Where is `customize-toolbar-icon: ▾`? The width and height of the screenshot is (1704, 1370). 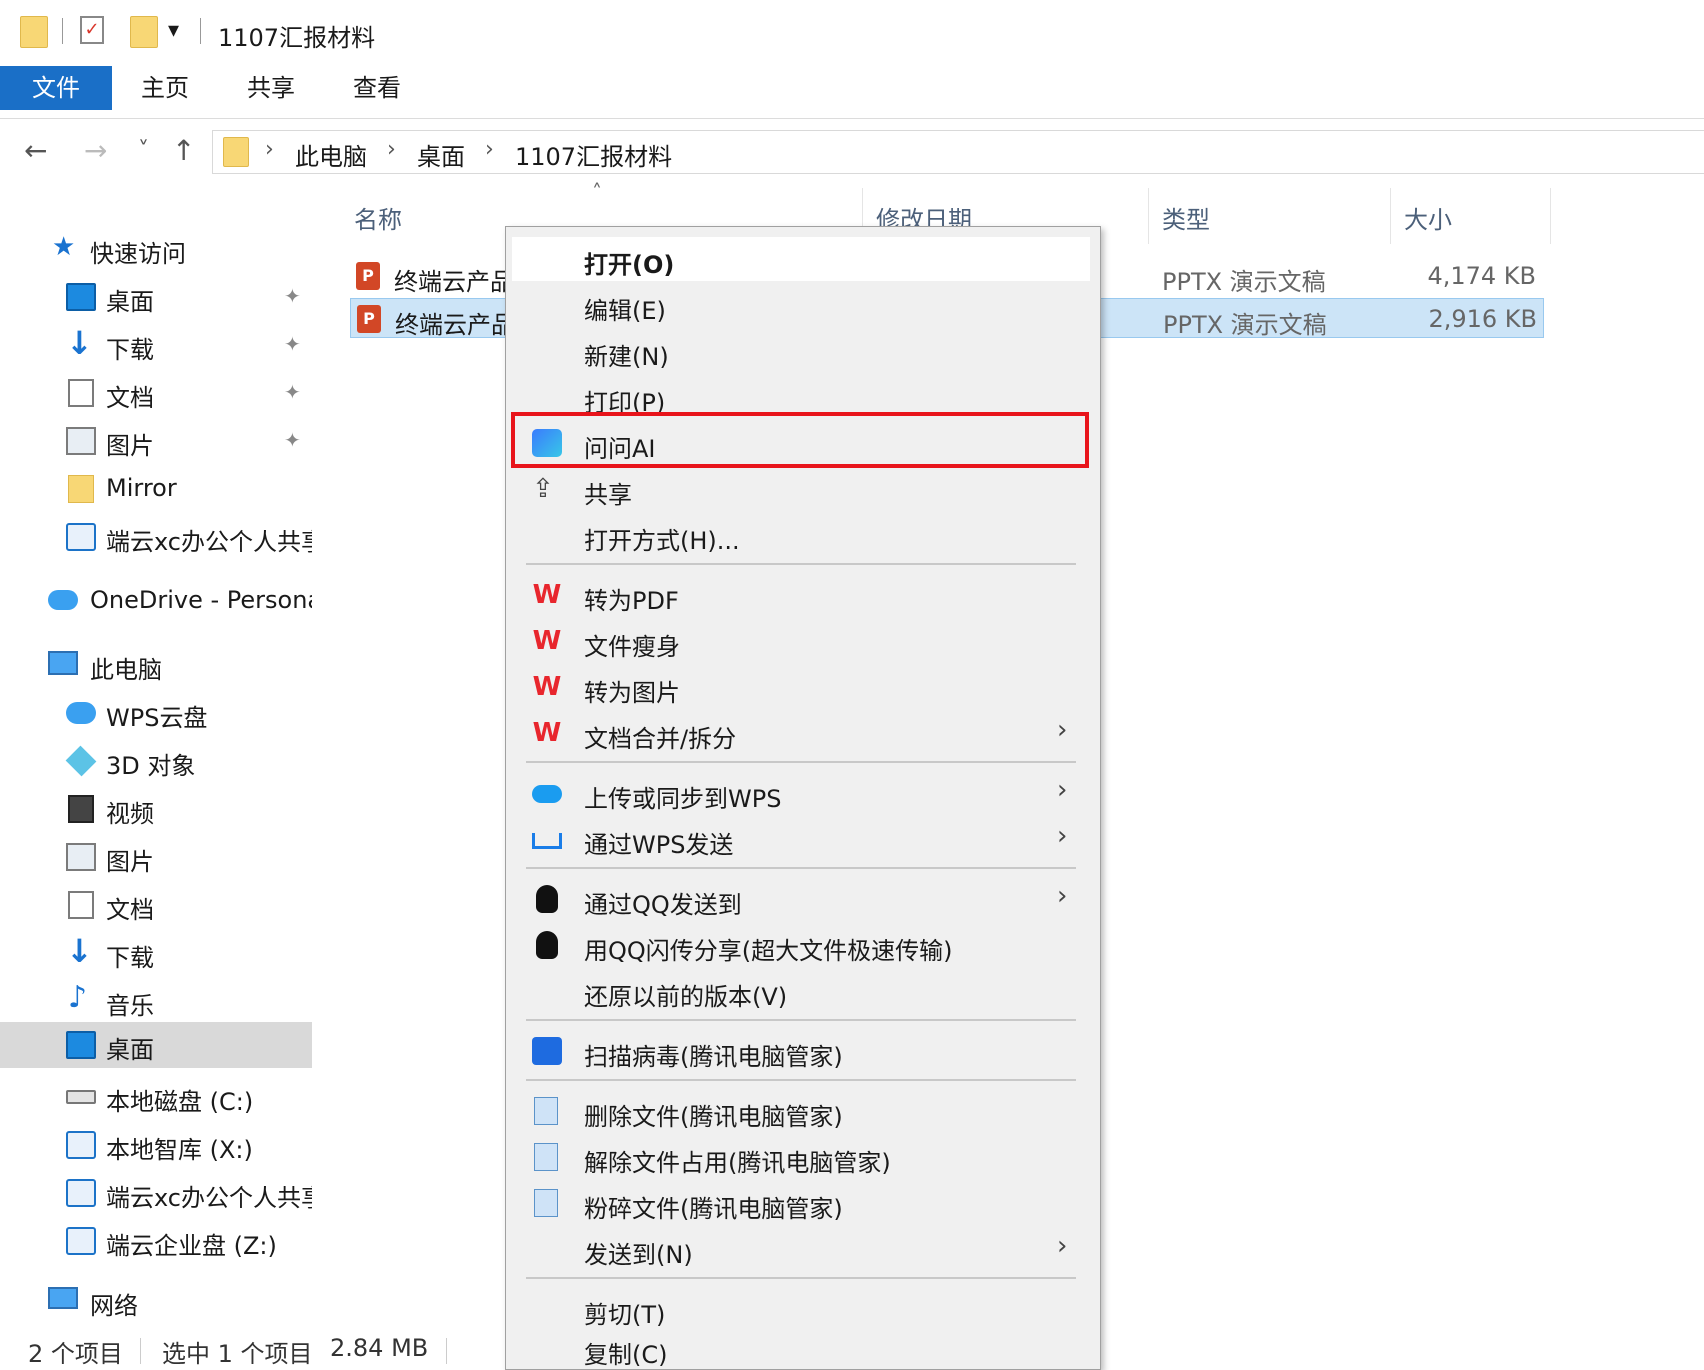
customize-toolbar-icon: ▾ is located at coordinates (173, 30).